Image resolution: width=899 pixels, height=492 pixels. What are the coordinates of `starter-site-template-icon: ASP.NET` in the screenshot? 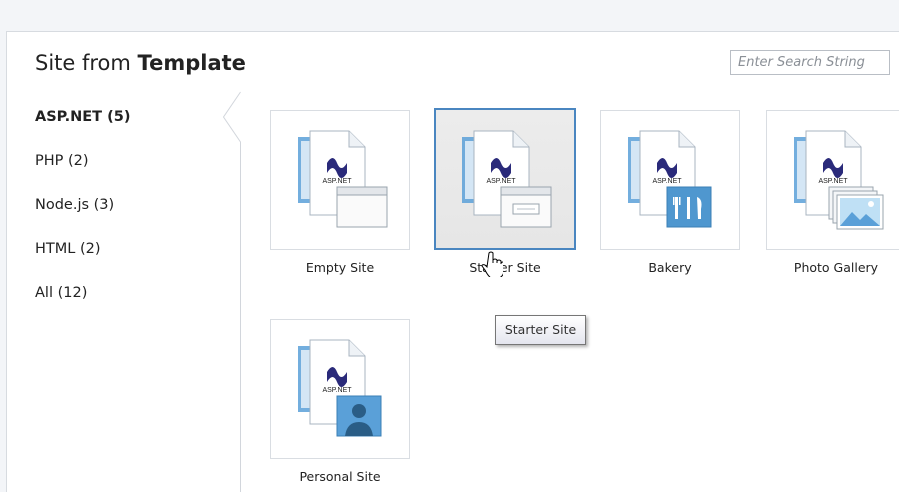 It's located at (507, 179).